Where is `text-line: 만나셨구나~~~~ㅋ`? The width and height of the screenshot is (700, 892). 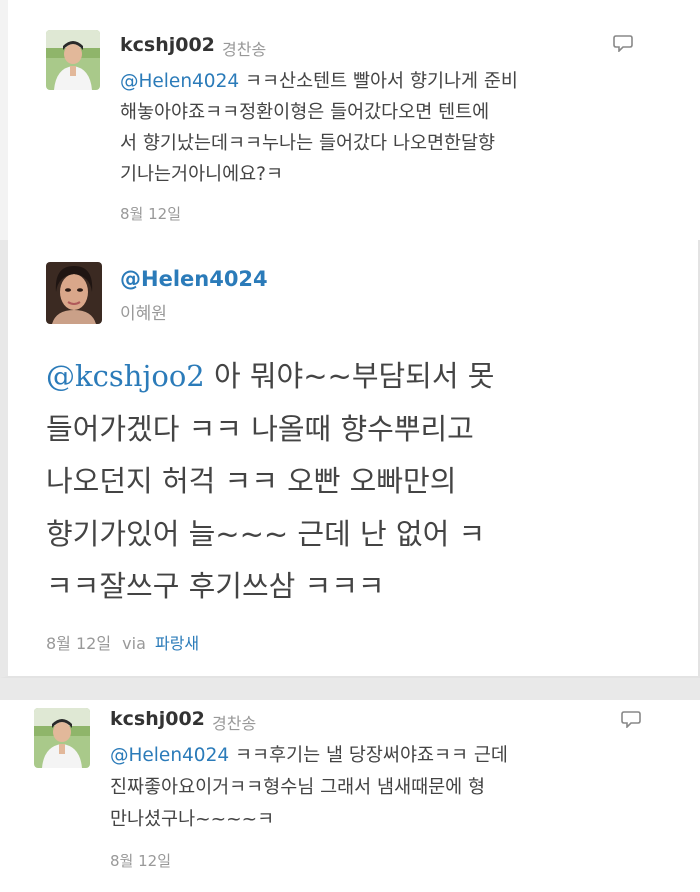 text-line: 만나셨구나~~~~ㅋ is located at coordinates (192, 819).